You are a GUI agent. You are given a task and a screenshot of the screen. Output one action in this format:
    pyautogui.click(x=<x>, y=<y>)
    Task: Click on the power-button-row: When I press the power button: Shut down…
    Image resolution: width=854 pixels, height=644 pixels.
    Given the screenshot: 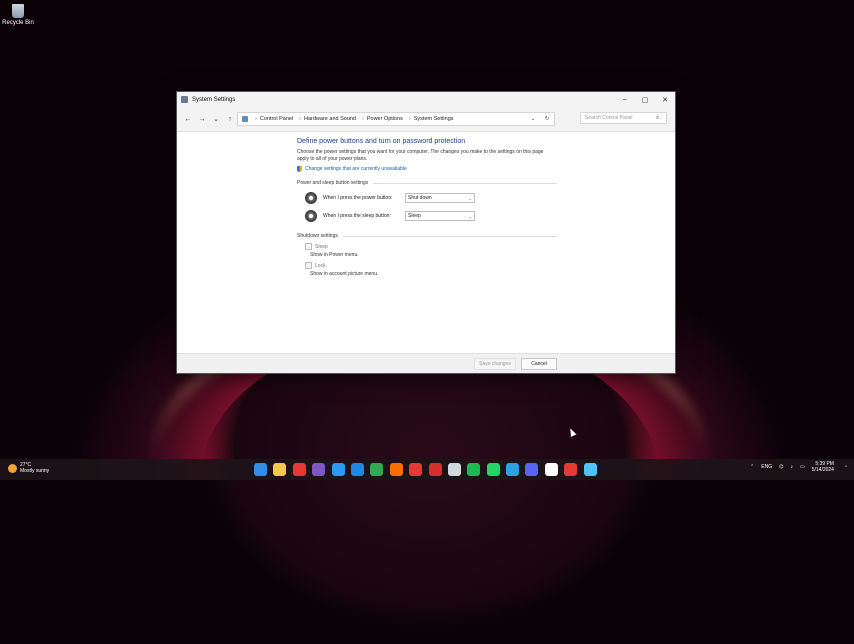 What is the action you would take?
    pyautogui.click(x=427, y=198)
    